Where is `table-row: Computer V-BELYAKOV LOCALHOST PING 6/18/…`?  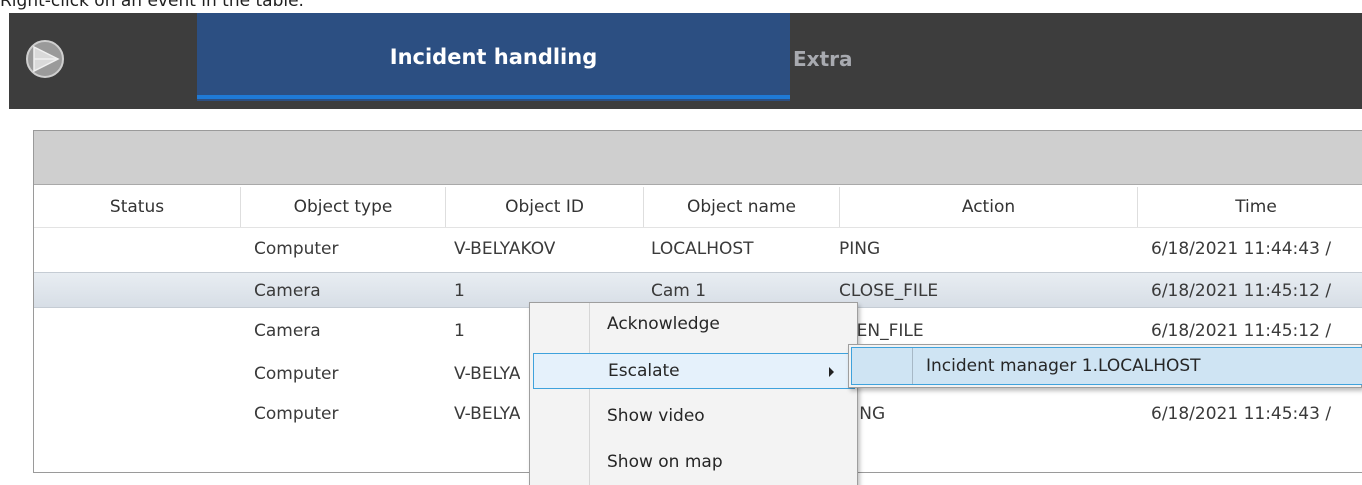
table-row: Computer V-BELYAKOV LOCALHOST PING 6/18/… is located at coordinates (698, 249).